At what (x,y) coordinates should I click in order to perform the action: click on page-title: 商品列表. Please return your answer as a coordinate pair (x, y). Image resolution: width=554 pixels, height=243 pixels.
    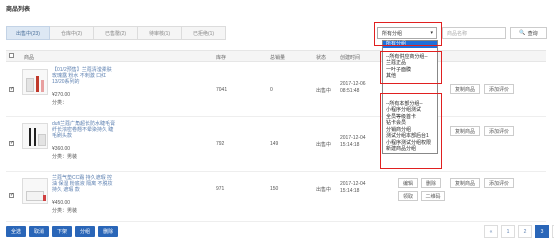
    Looking at the image, I should click on (18, 10).